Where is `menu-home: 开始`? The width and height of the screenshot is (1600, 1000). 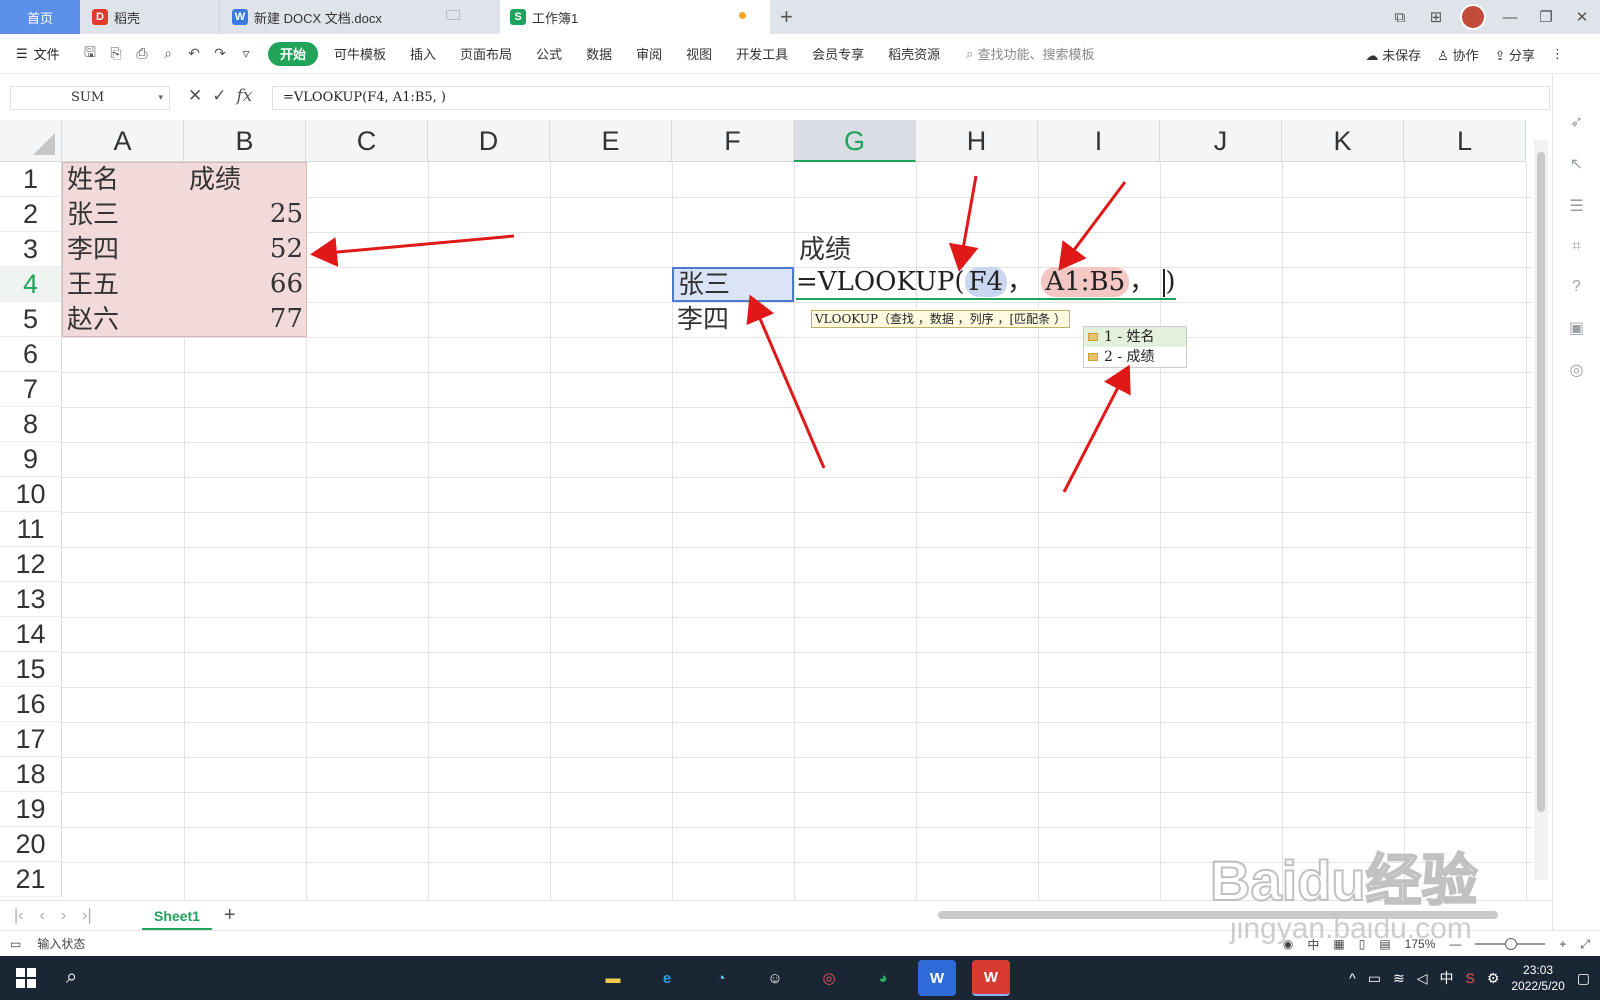
menu-home: 开始 is located at coordinates (293, 53).